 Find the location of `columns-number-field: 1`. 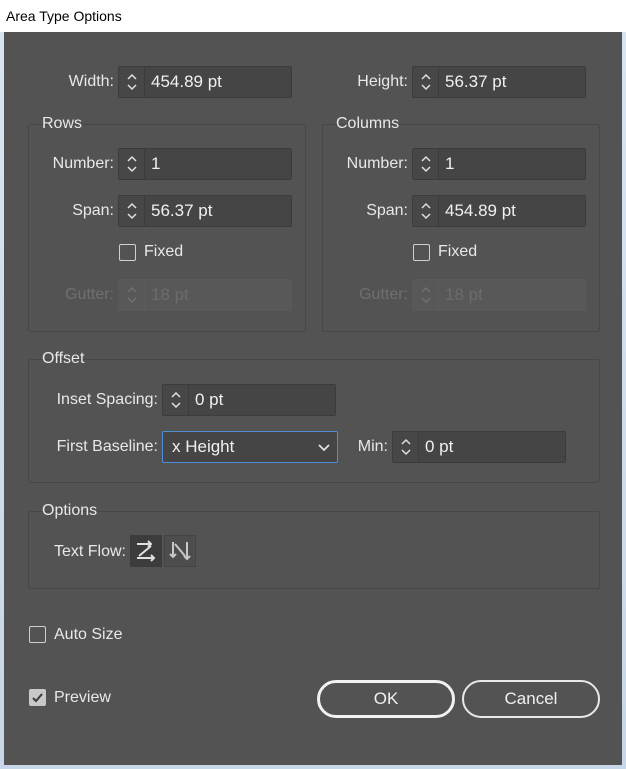

columns-number-field: 1 is located at coordinates (499, 164).